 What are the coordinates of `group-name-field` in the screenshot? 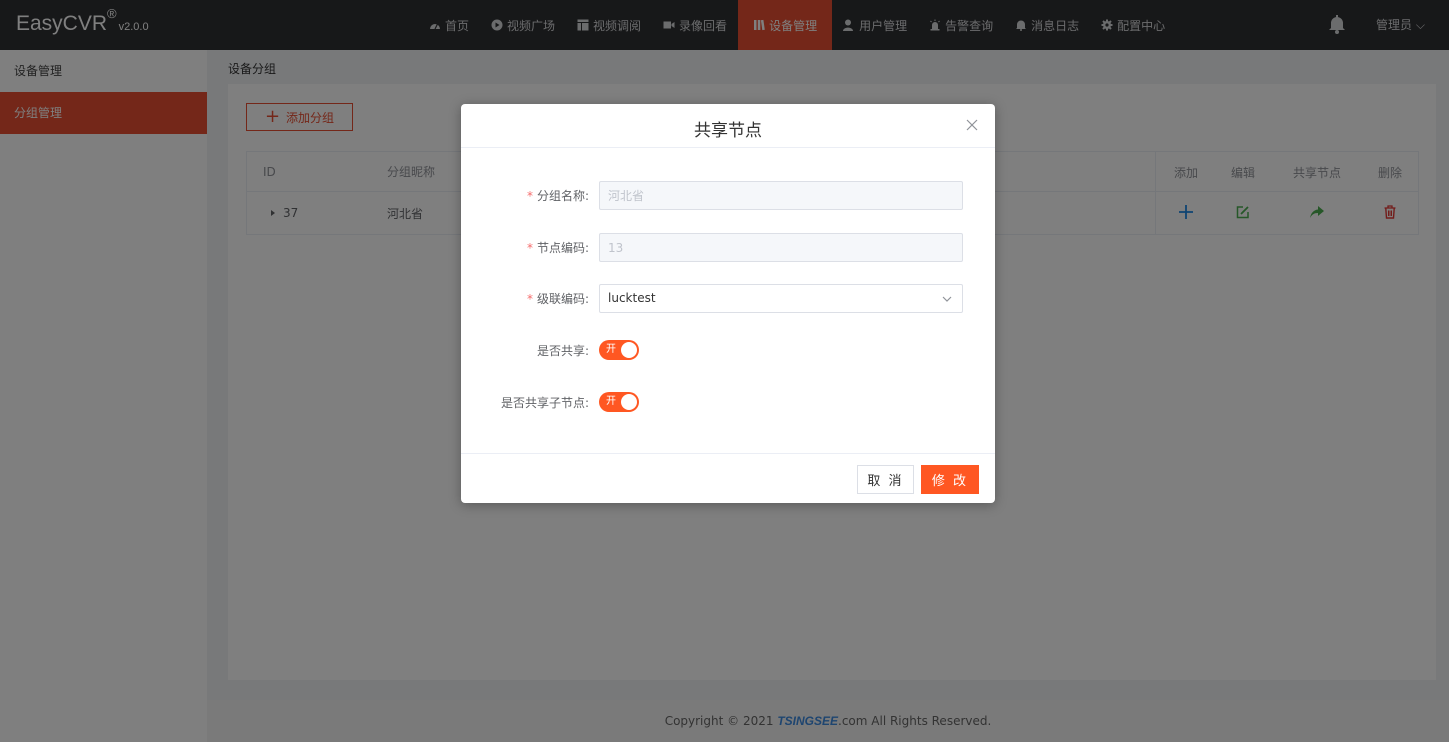 It's located at (781, 195).